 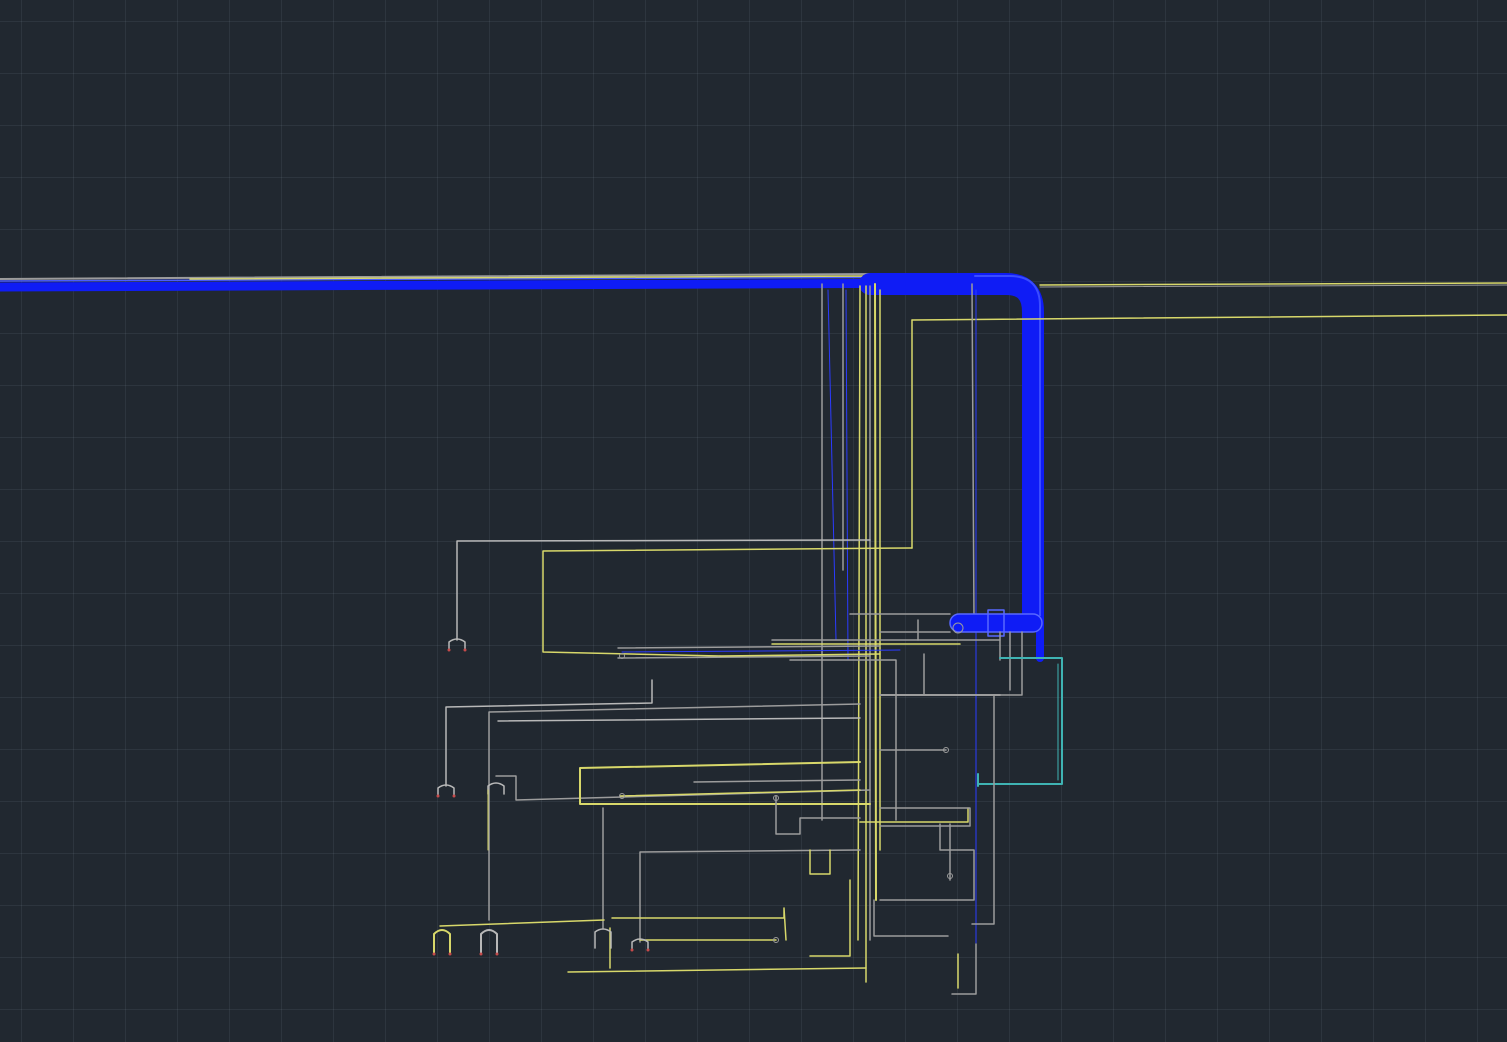 What do you see at coordinates (1209, 317) in the screenshot?
I see `yellow-trunk-right-second` at bounding box center [1209, 317].